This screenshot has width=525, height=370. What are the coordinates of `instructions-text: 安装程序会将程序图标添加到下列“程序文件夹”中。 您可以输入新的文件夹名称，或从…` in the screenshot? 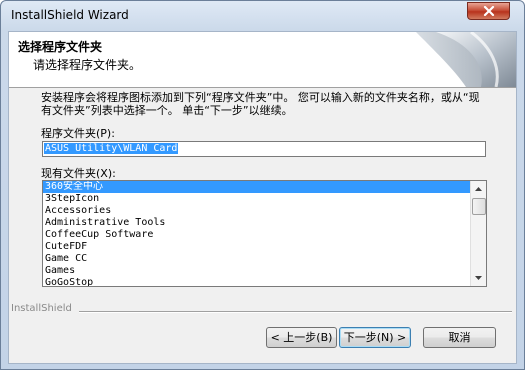 It's located at (260, 104).